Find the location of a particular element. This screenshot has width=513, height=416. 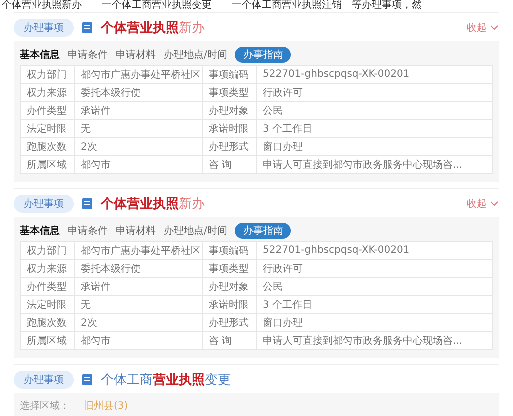

filter-label: 选择区域： is located at coordinates (45, 406).